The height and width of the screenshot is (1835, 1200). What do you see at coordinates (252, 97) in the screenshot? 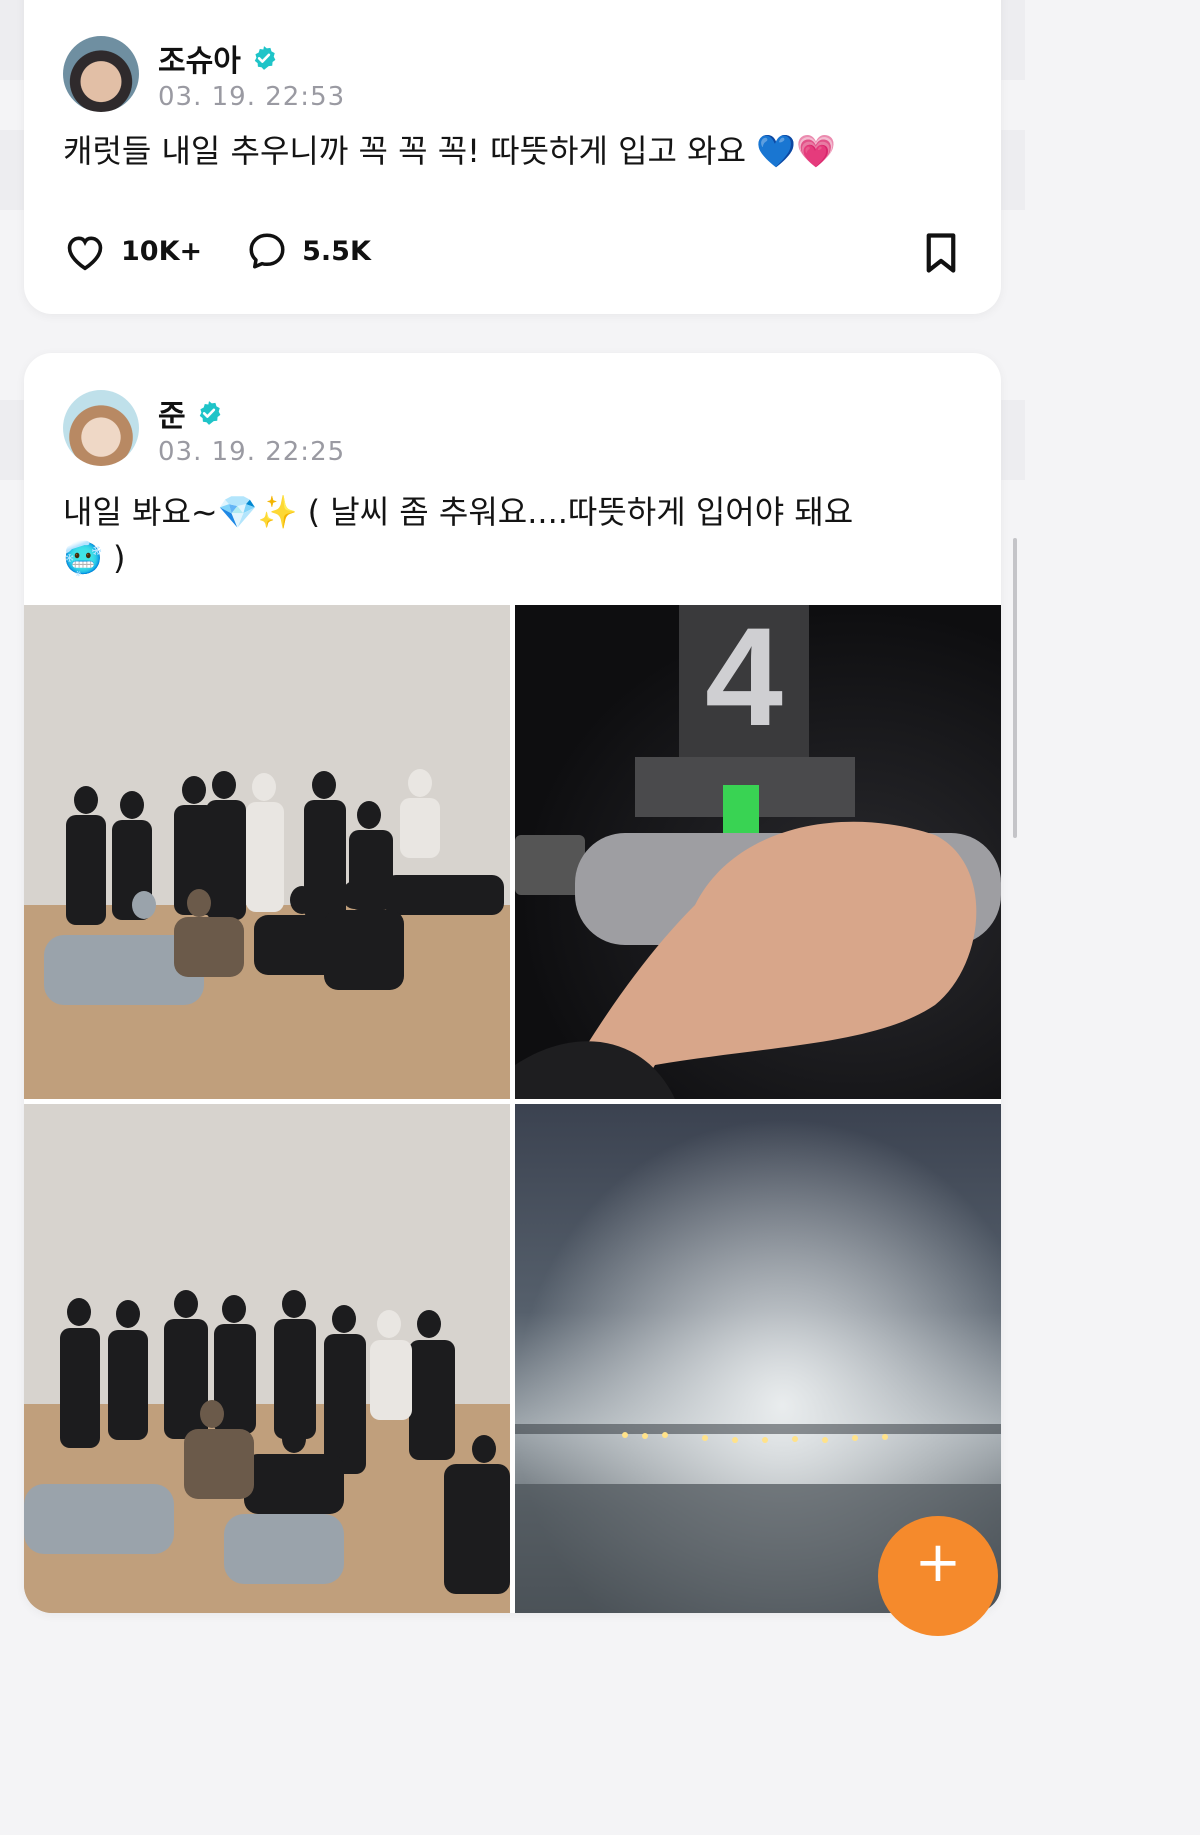
I see `post-timestamp: 03. 19. 22:53` at bounding box center [252, 97].